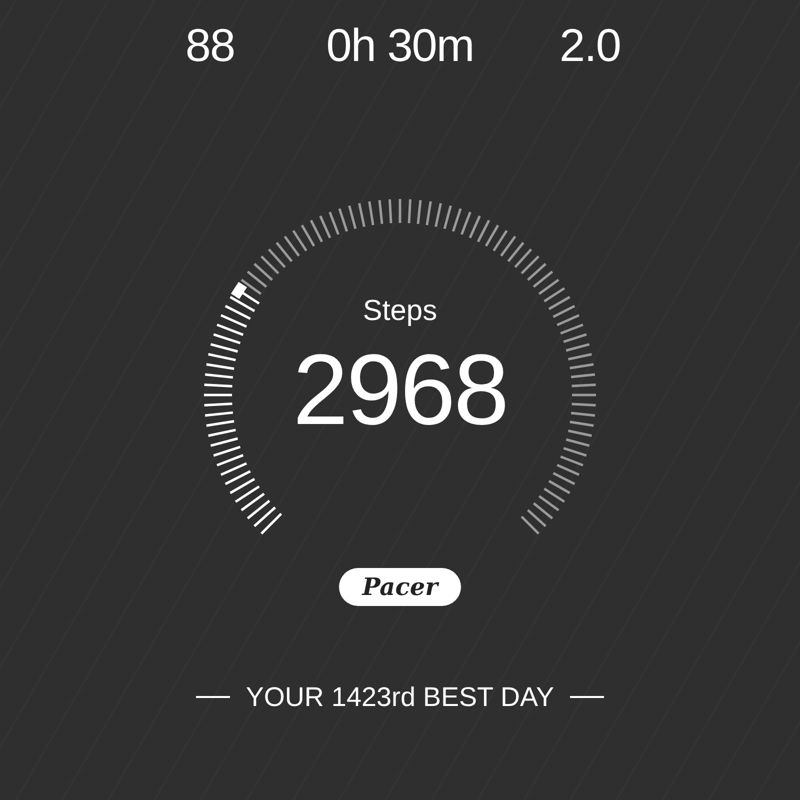 This screenshot has width=800, height=800. I want to click on stat-value: 2.0, so click(590, 45).